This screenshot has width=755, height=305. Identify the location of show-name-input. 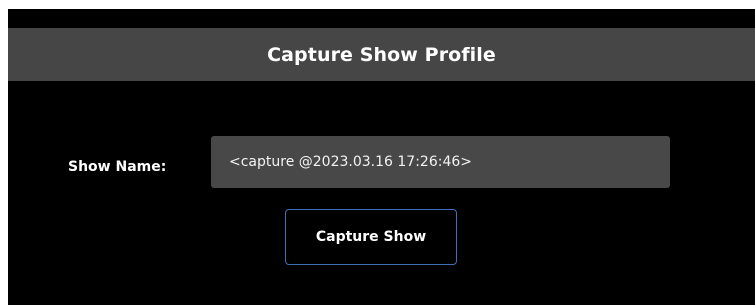
(440, 162).